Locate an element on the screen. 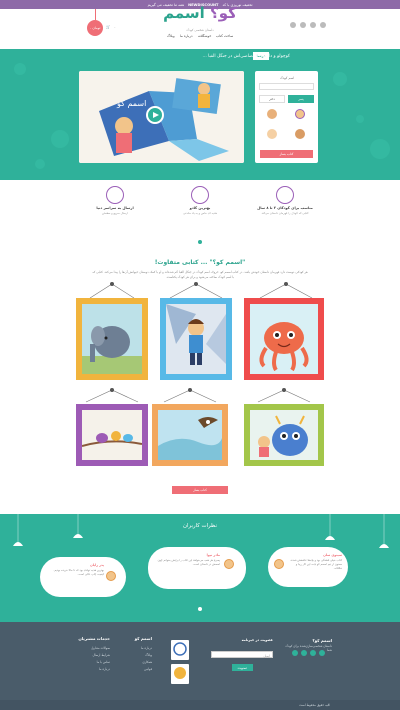  cart-icon: 🛒 is located at coordinates (108, 27).